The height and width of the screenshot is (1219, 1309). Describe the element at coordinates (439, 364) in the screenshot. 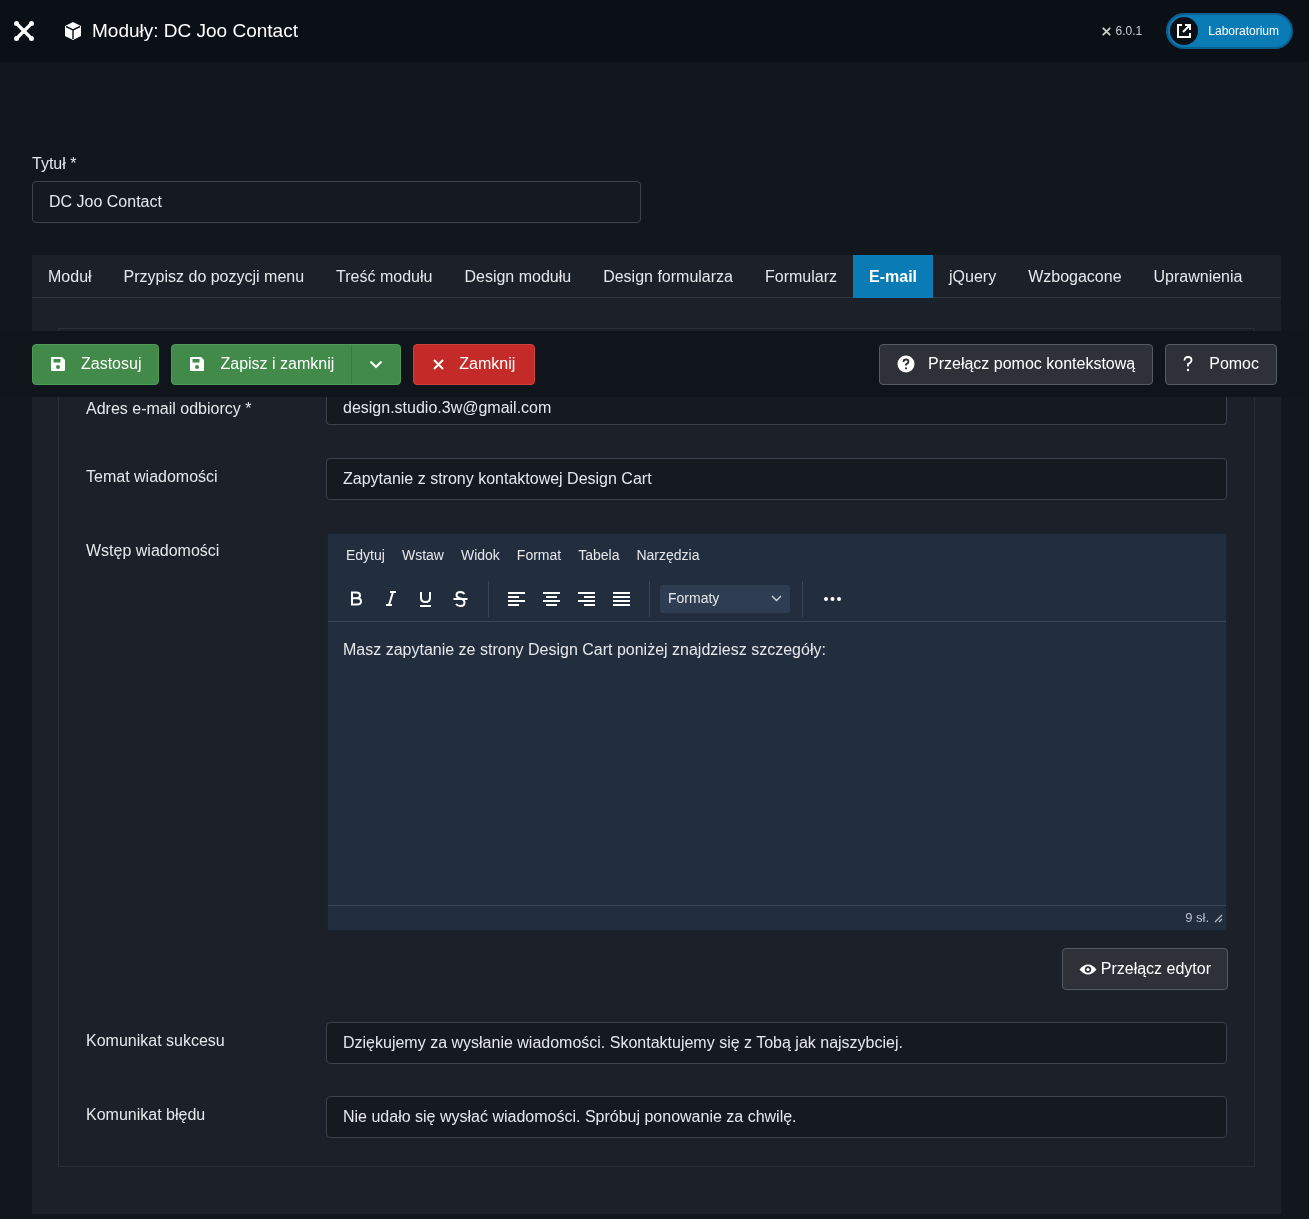

I see `close-icon` at that location.